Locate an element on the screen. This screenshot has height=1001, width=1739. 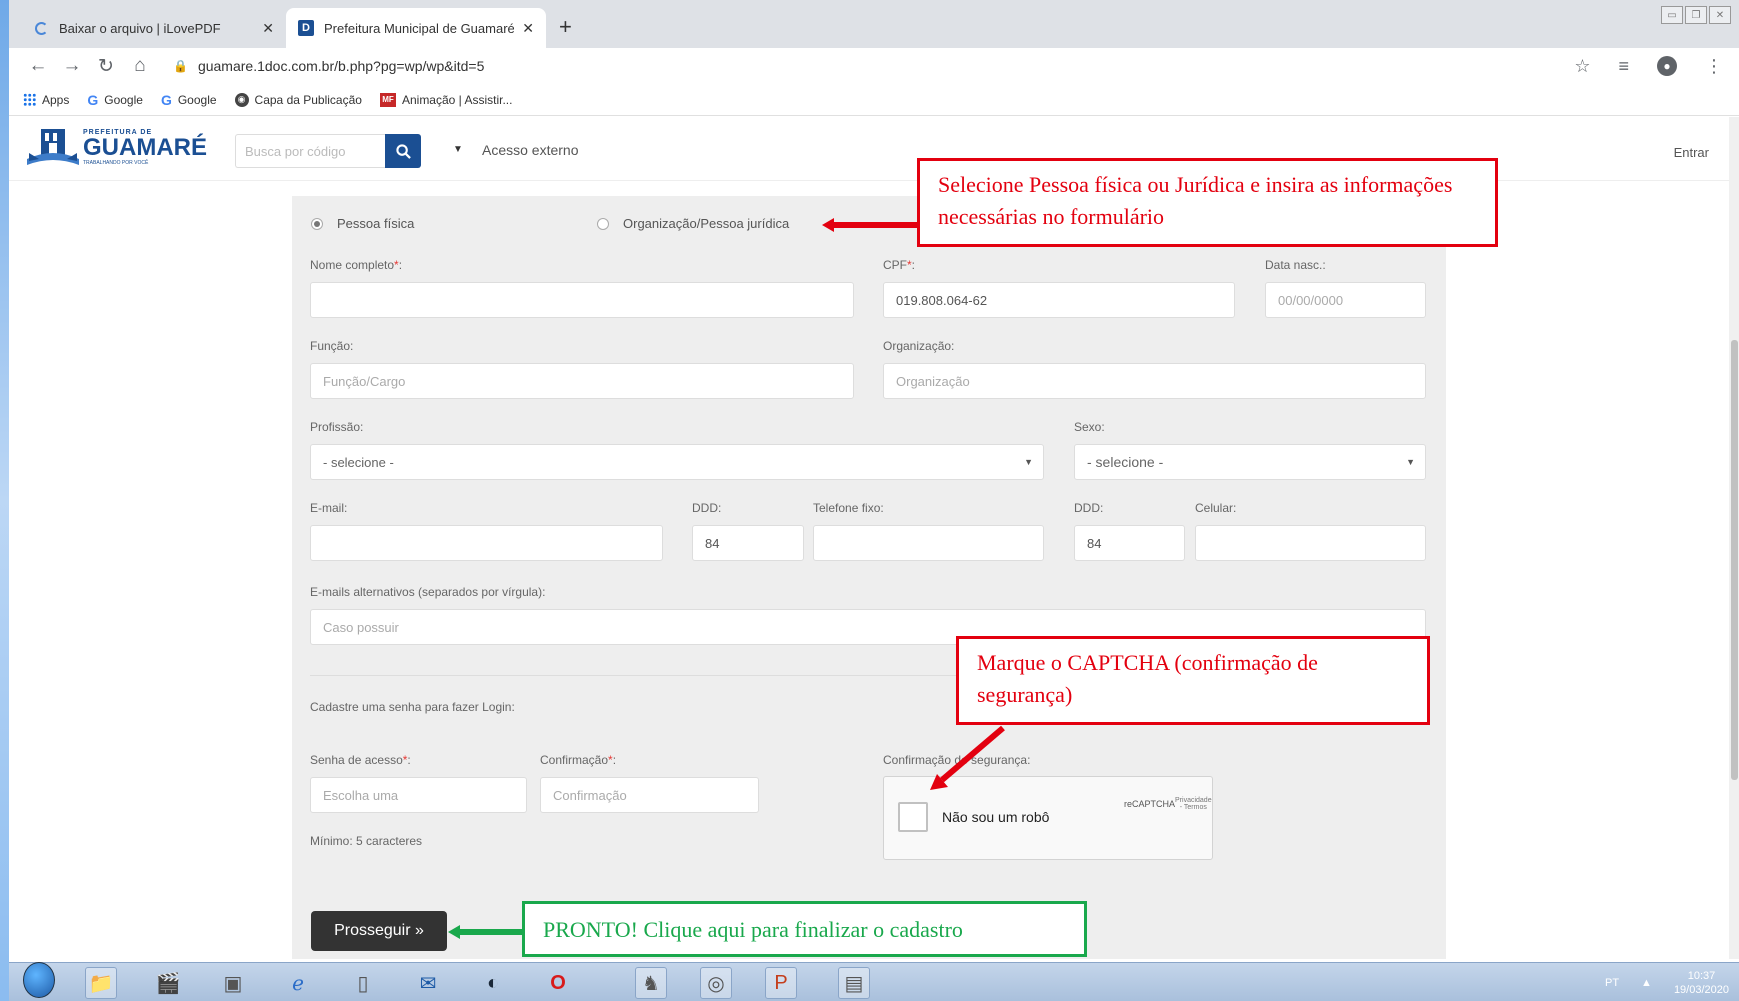
chrome-icon: ◎ is located at coordinates (716, 983).